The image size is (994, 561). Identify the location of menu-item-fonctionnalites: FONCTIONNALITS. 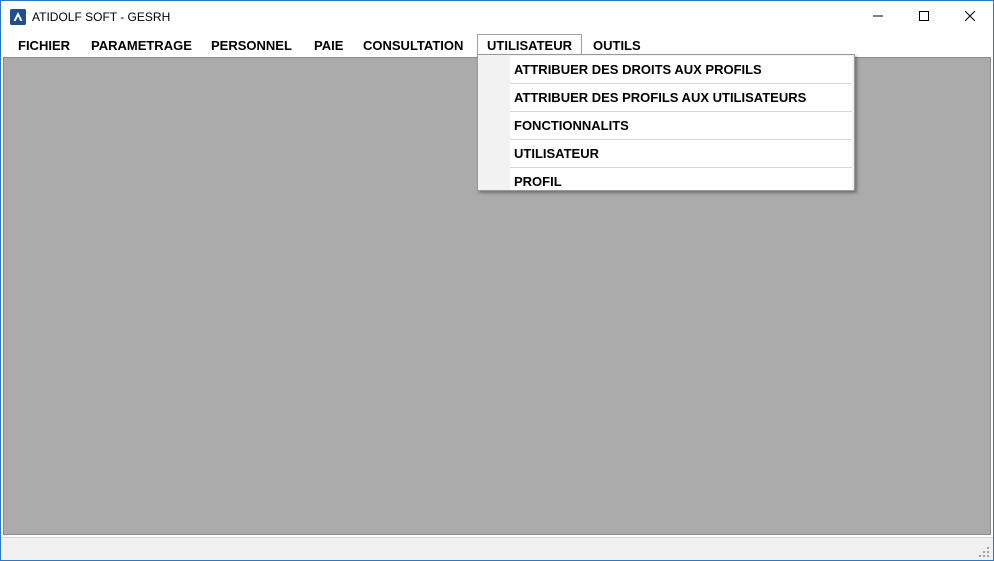
(681, 125).